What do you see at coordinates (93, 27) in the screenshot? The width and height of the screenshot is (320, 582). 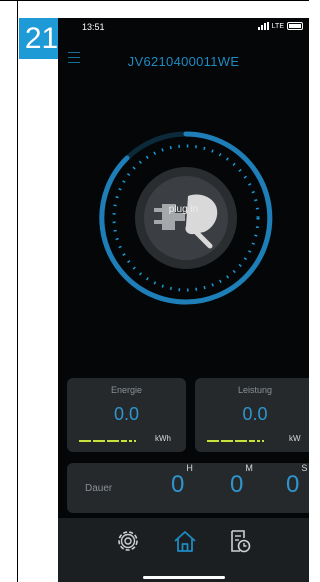 I see `status-time: 13:51` at bounding box center [93, 27].